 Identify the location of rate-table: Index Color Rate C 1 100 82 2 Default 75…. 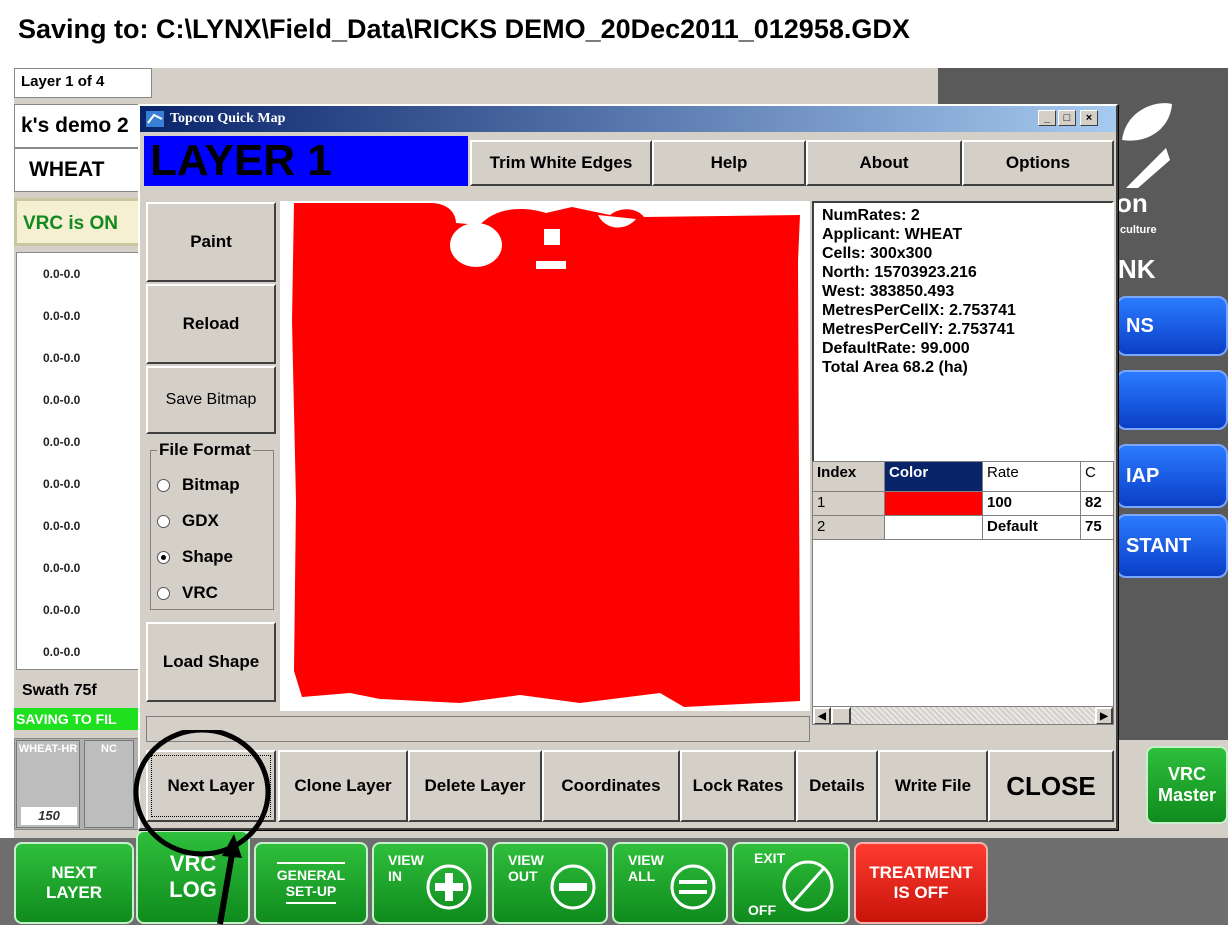
(963, 593).